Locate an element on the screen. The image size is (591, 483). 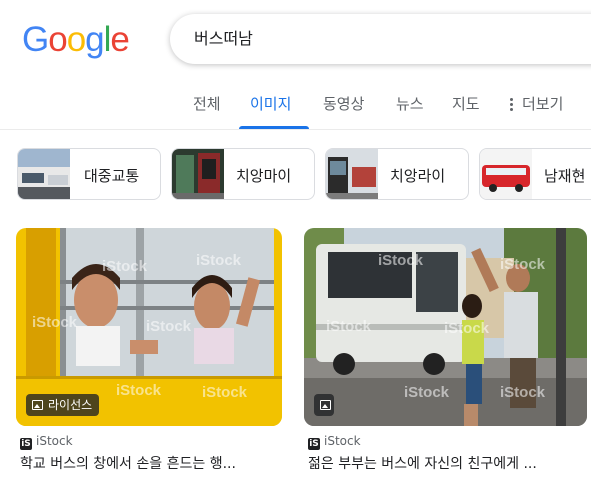
red-bus-thumbnail is located at coordinates (506, 174).